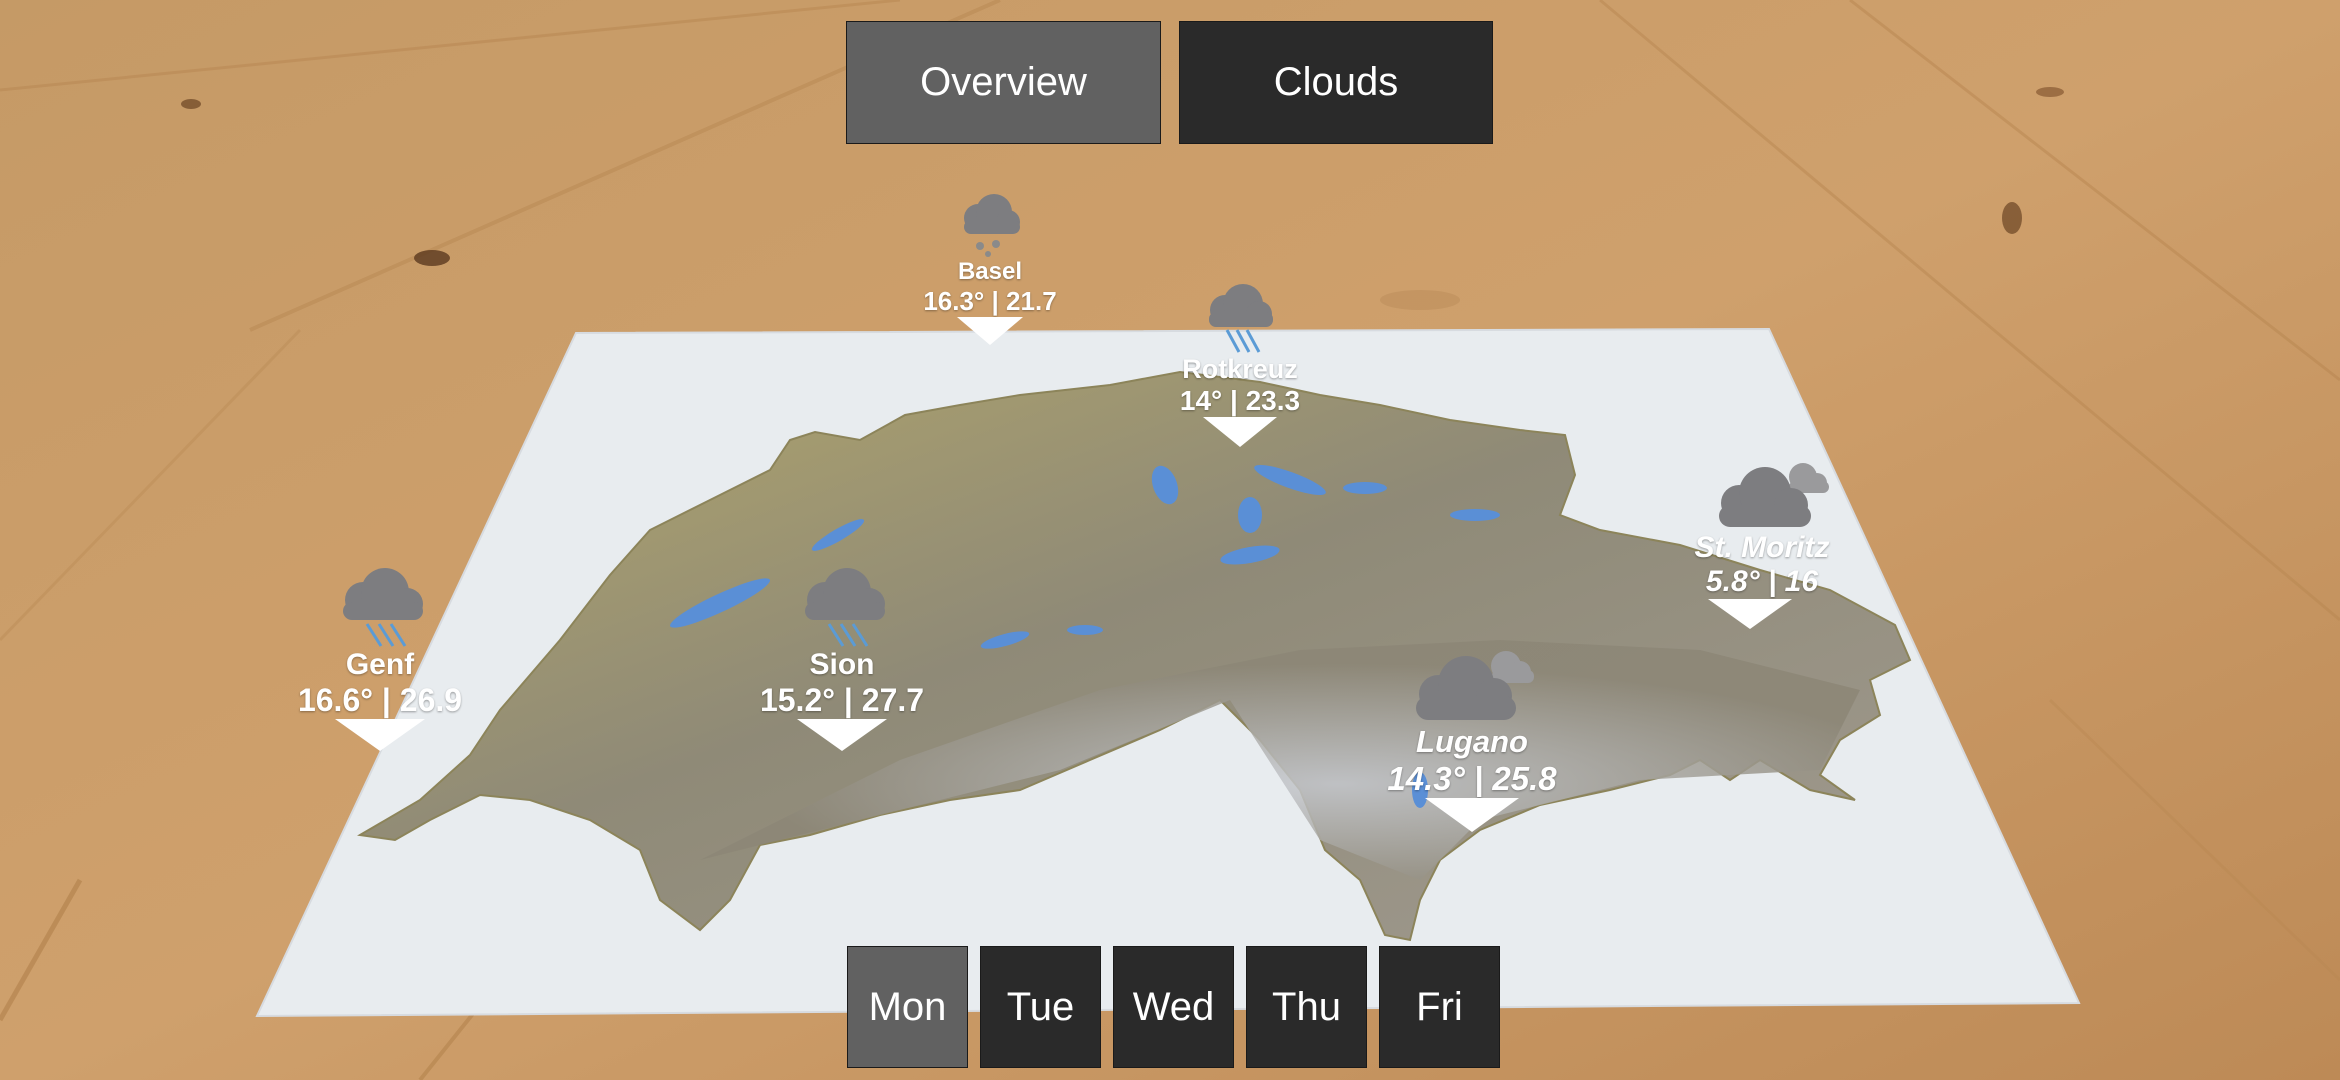  What do you see at coordinates (380, 700) in the screenshot?
I see `temperature-range: 16.6° | 26.9` at bounding box center [380, 700].